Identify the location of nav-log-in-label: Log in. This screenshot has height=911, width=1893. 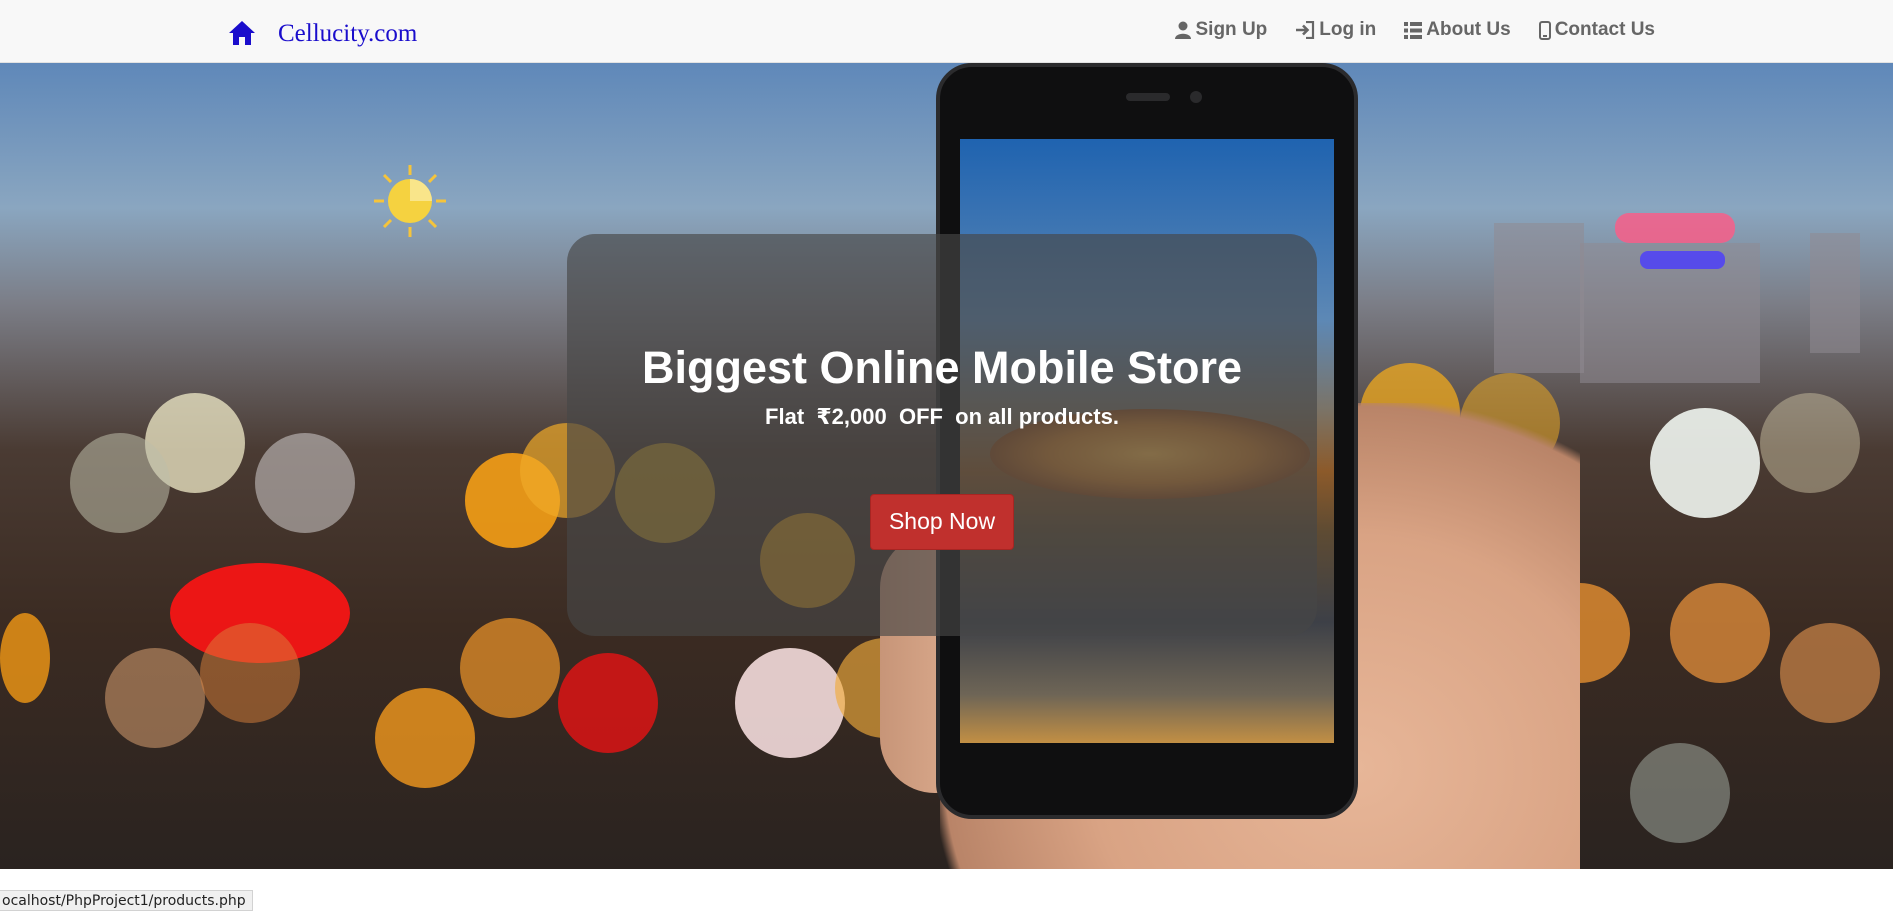
(1348, 29).